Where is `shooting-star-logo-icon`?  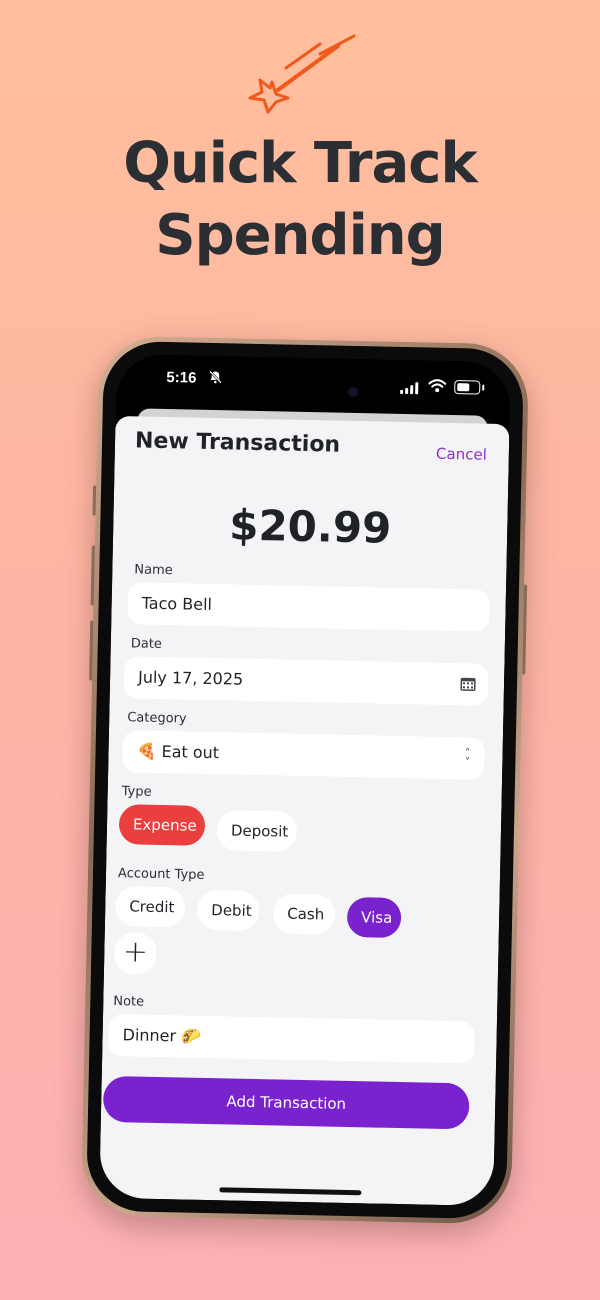
shooting-star-logo-icon is located at coordinates (302, 74).